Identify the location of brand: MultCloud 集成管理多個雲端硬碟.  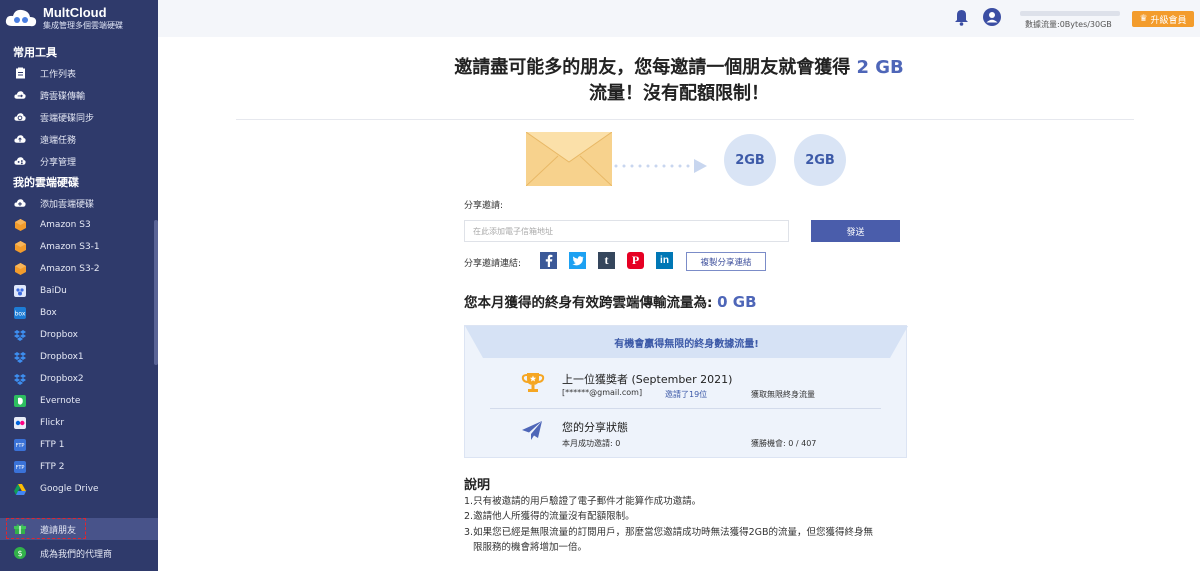
(79, 18).